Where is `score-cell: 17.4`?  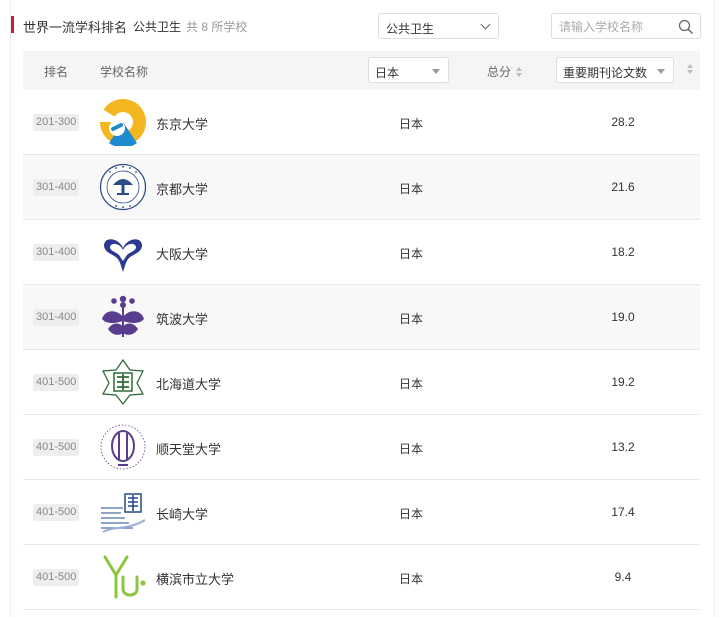 score-cell: 17.4 is located at coordinates (623, 512).